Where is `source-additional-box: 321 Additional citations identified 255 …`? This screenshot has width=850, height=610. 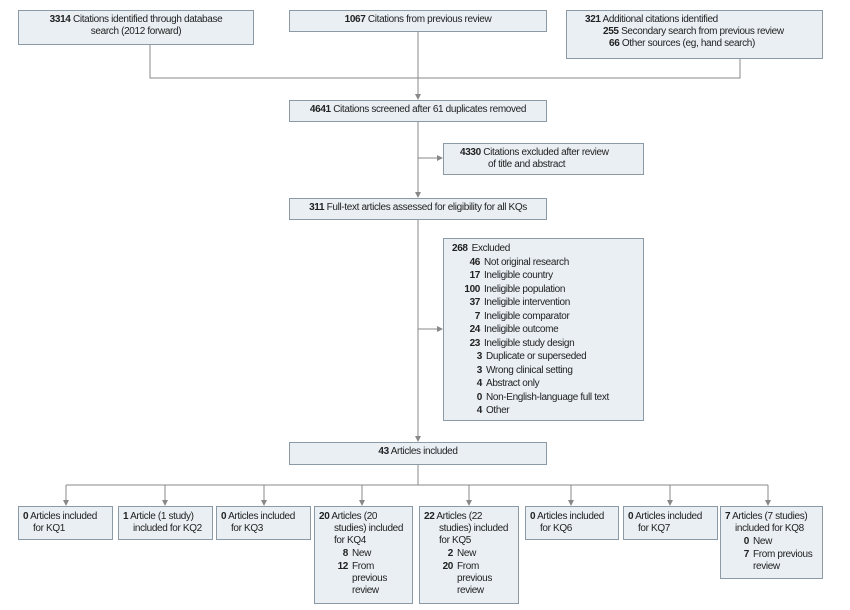 source-additional-box: 321 Additional citations identified 255 … is located at coordinates (694, 34).